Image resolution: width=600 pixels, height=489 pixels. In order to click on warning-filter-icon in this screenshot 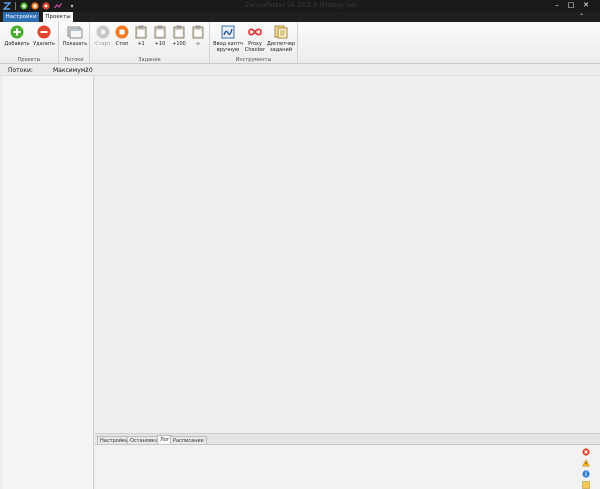, I will do `click(586, 463)`.